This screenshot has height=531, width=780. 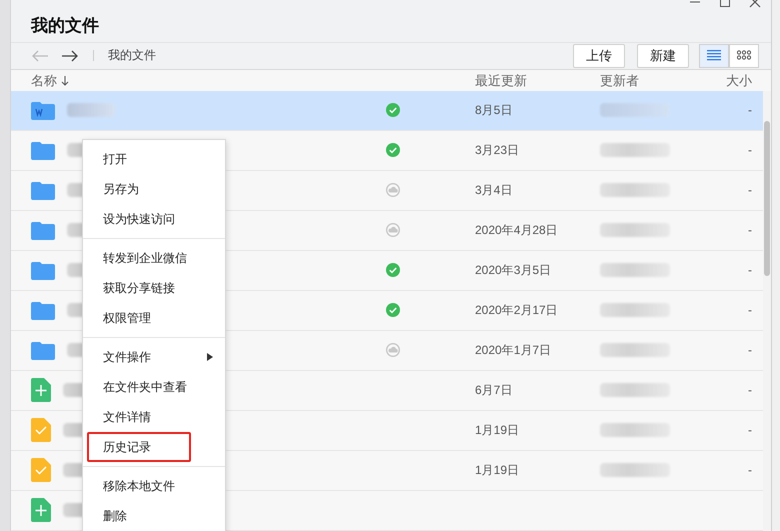 I want to click on date-cell: 3月4日, so click(x=493, y=189).